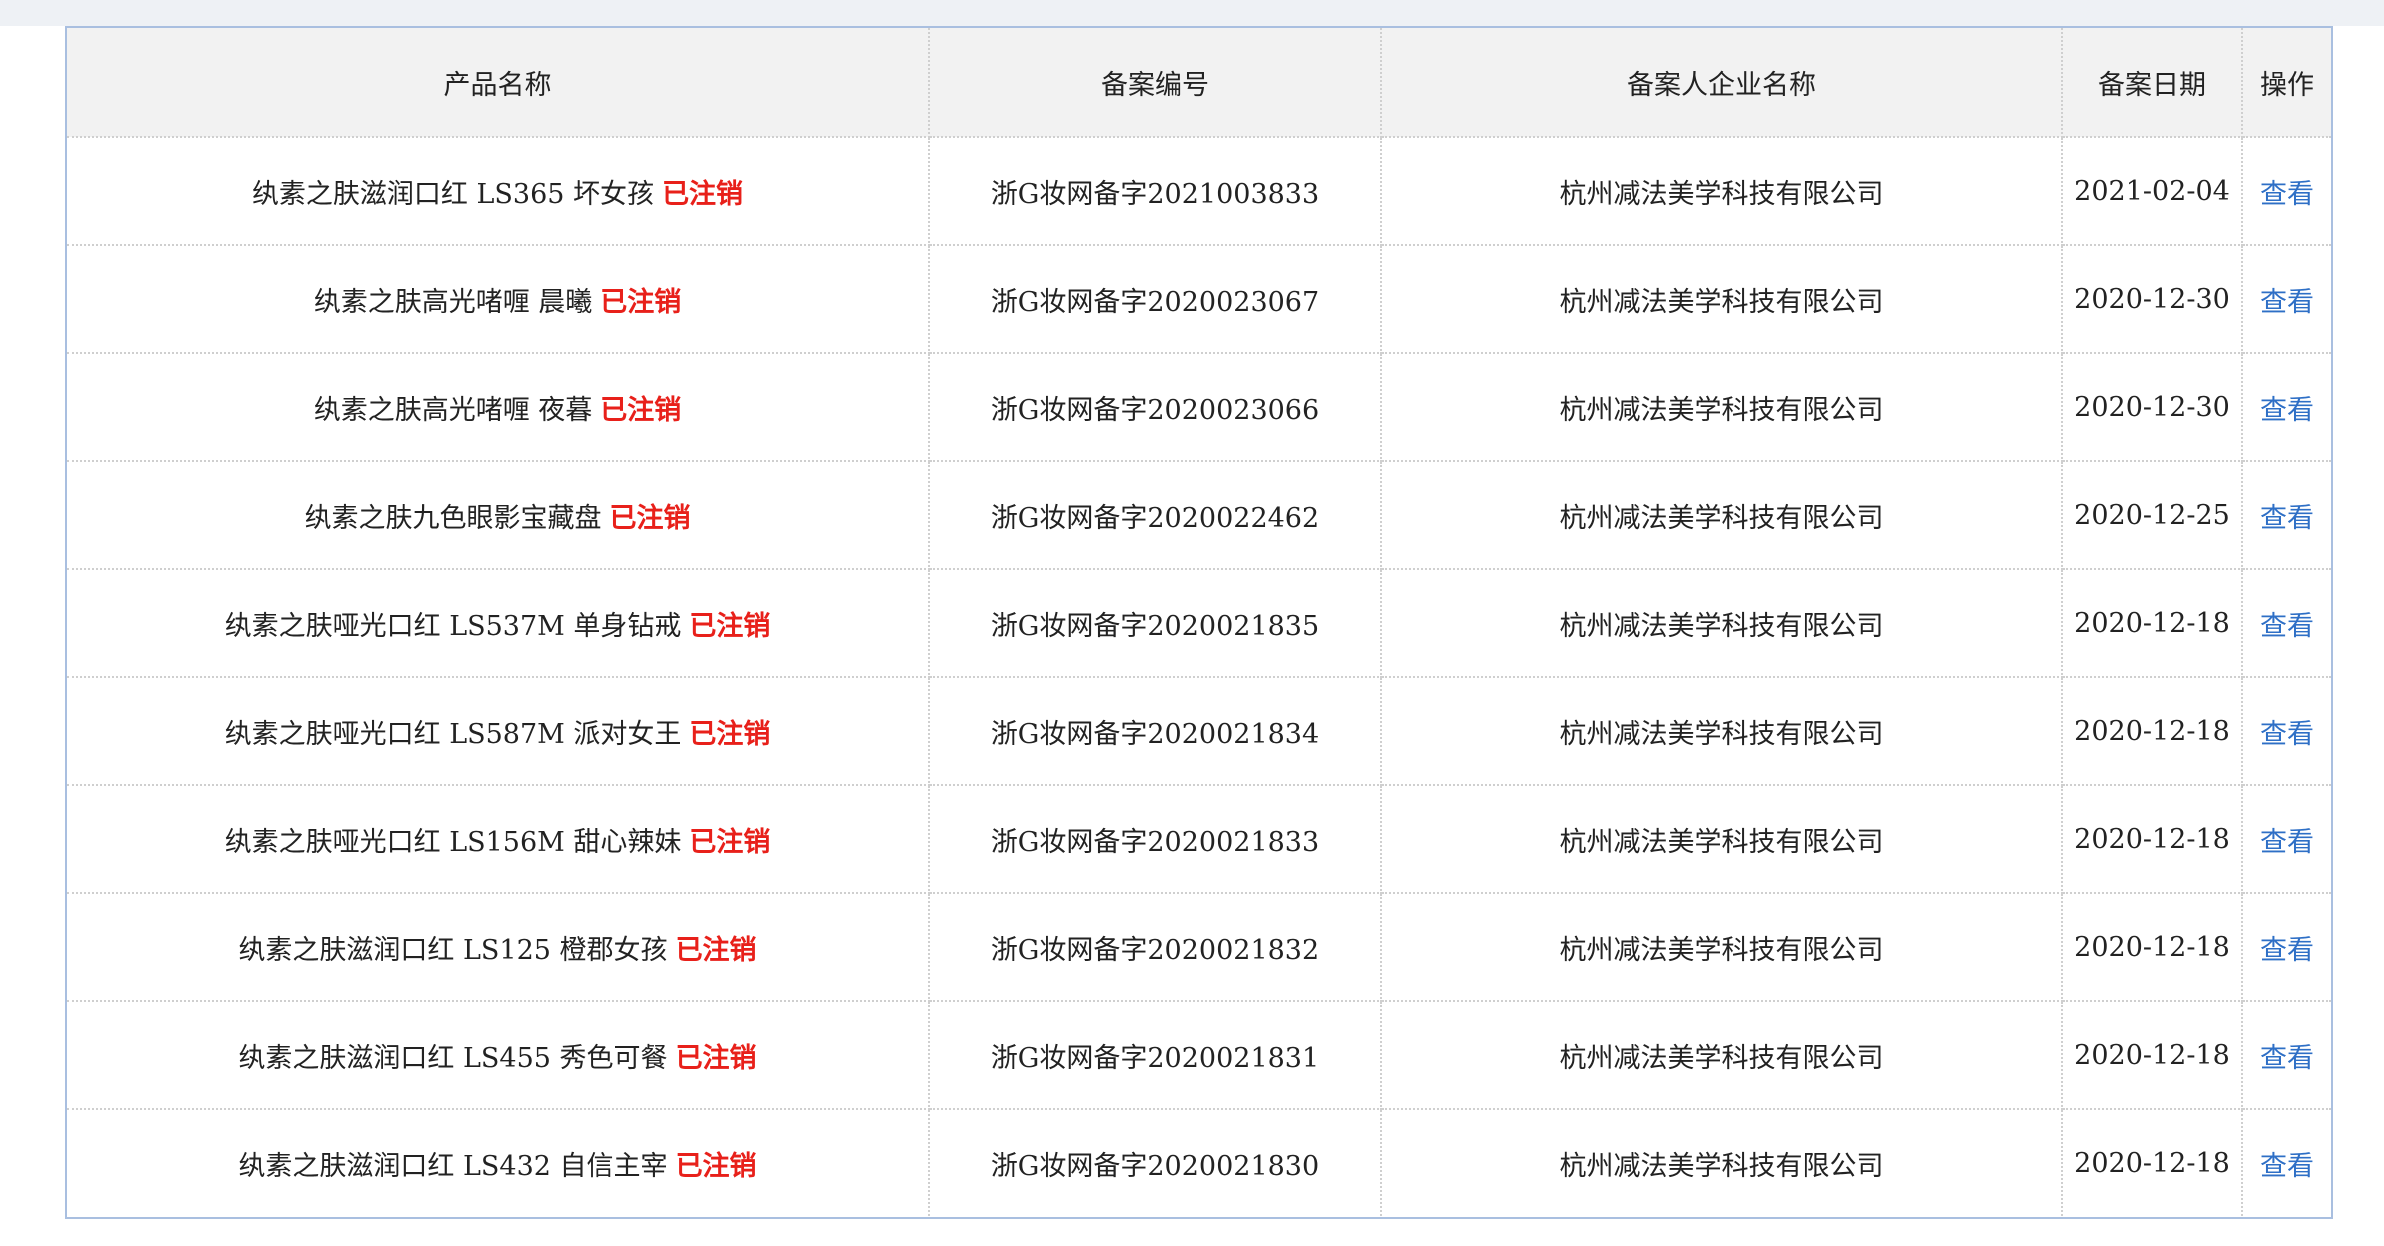 The width and height of the screenshot is (2384, 1246). I want to click on record-number-cell: 浙G妆网备字2020021834, so click(1155, 731).